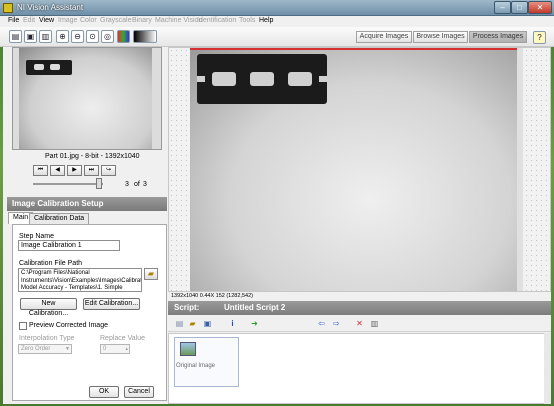 The image size is (554, 406). Describe the element at coordinates (145, 184) in the screenshot. I see `page-total: 3` at that location.